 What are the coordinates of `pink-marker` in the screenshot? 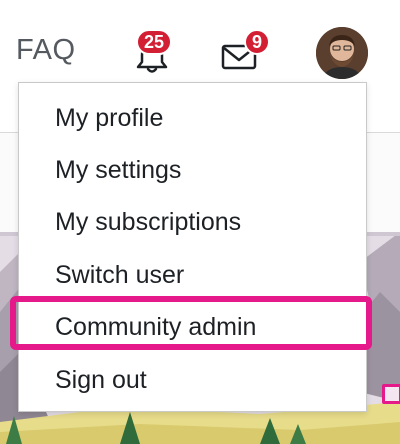 It's located at (391, 394).